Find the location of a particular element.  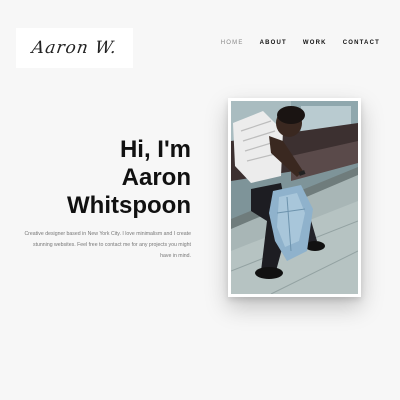

hero-title-line-1: Hi, I'm is located at coordinates (155, 149).